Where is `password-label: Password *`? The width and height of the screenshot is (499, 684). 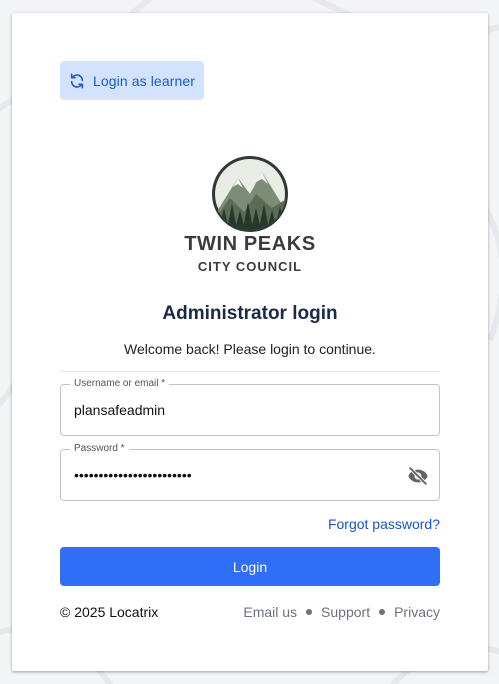 password-label: Password * is located at coordinates (99, 449).